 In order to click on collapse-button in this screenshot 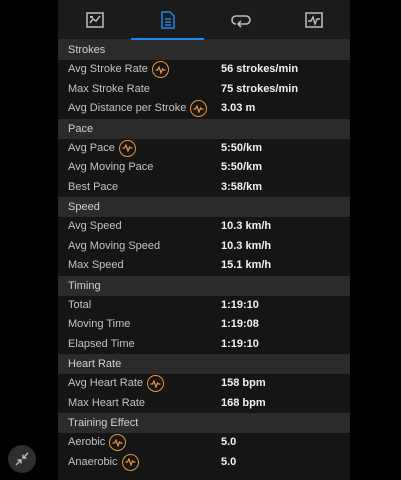, I will do `click(22, 459)`.